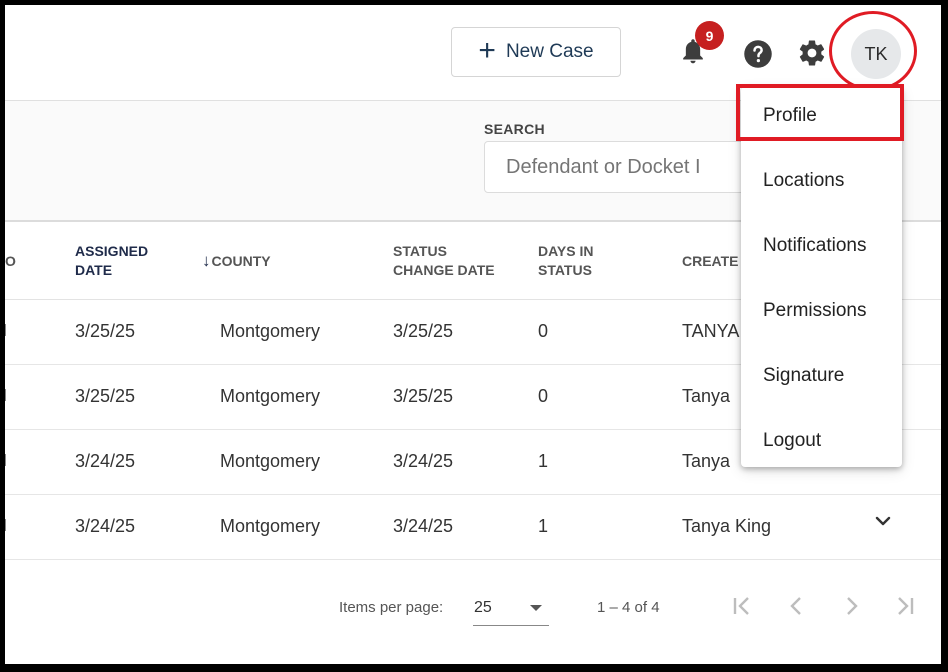 The height and width of the screenshot is (672, 948). I want to click on pagination-bar: Items per page: 25 1 – 4 of 4, so click(473, 614).